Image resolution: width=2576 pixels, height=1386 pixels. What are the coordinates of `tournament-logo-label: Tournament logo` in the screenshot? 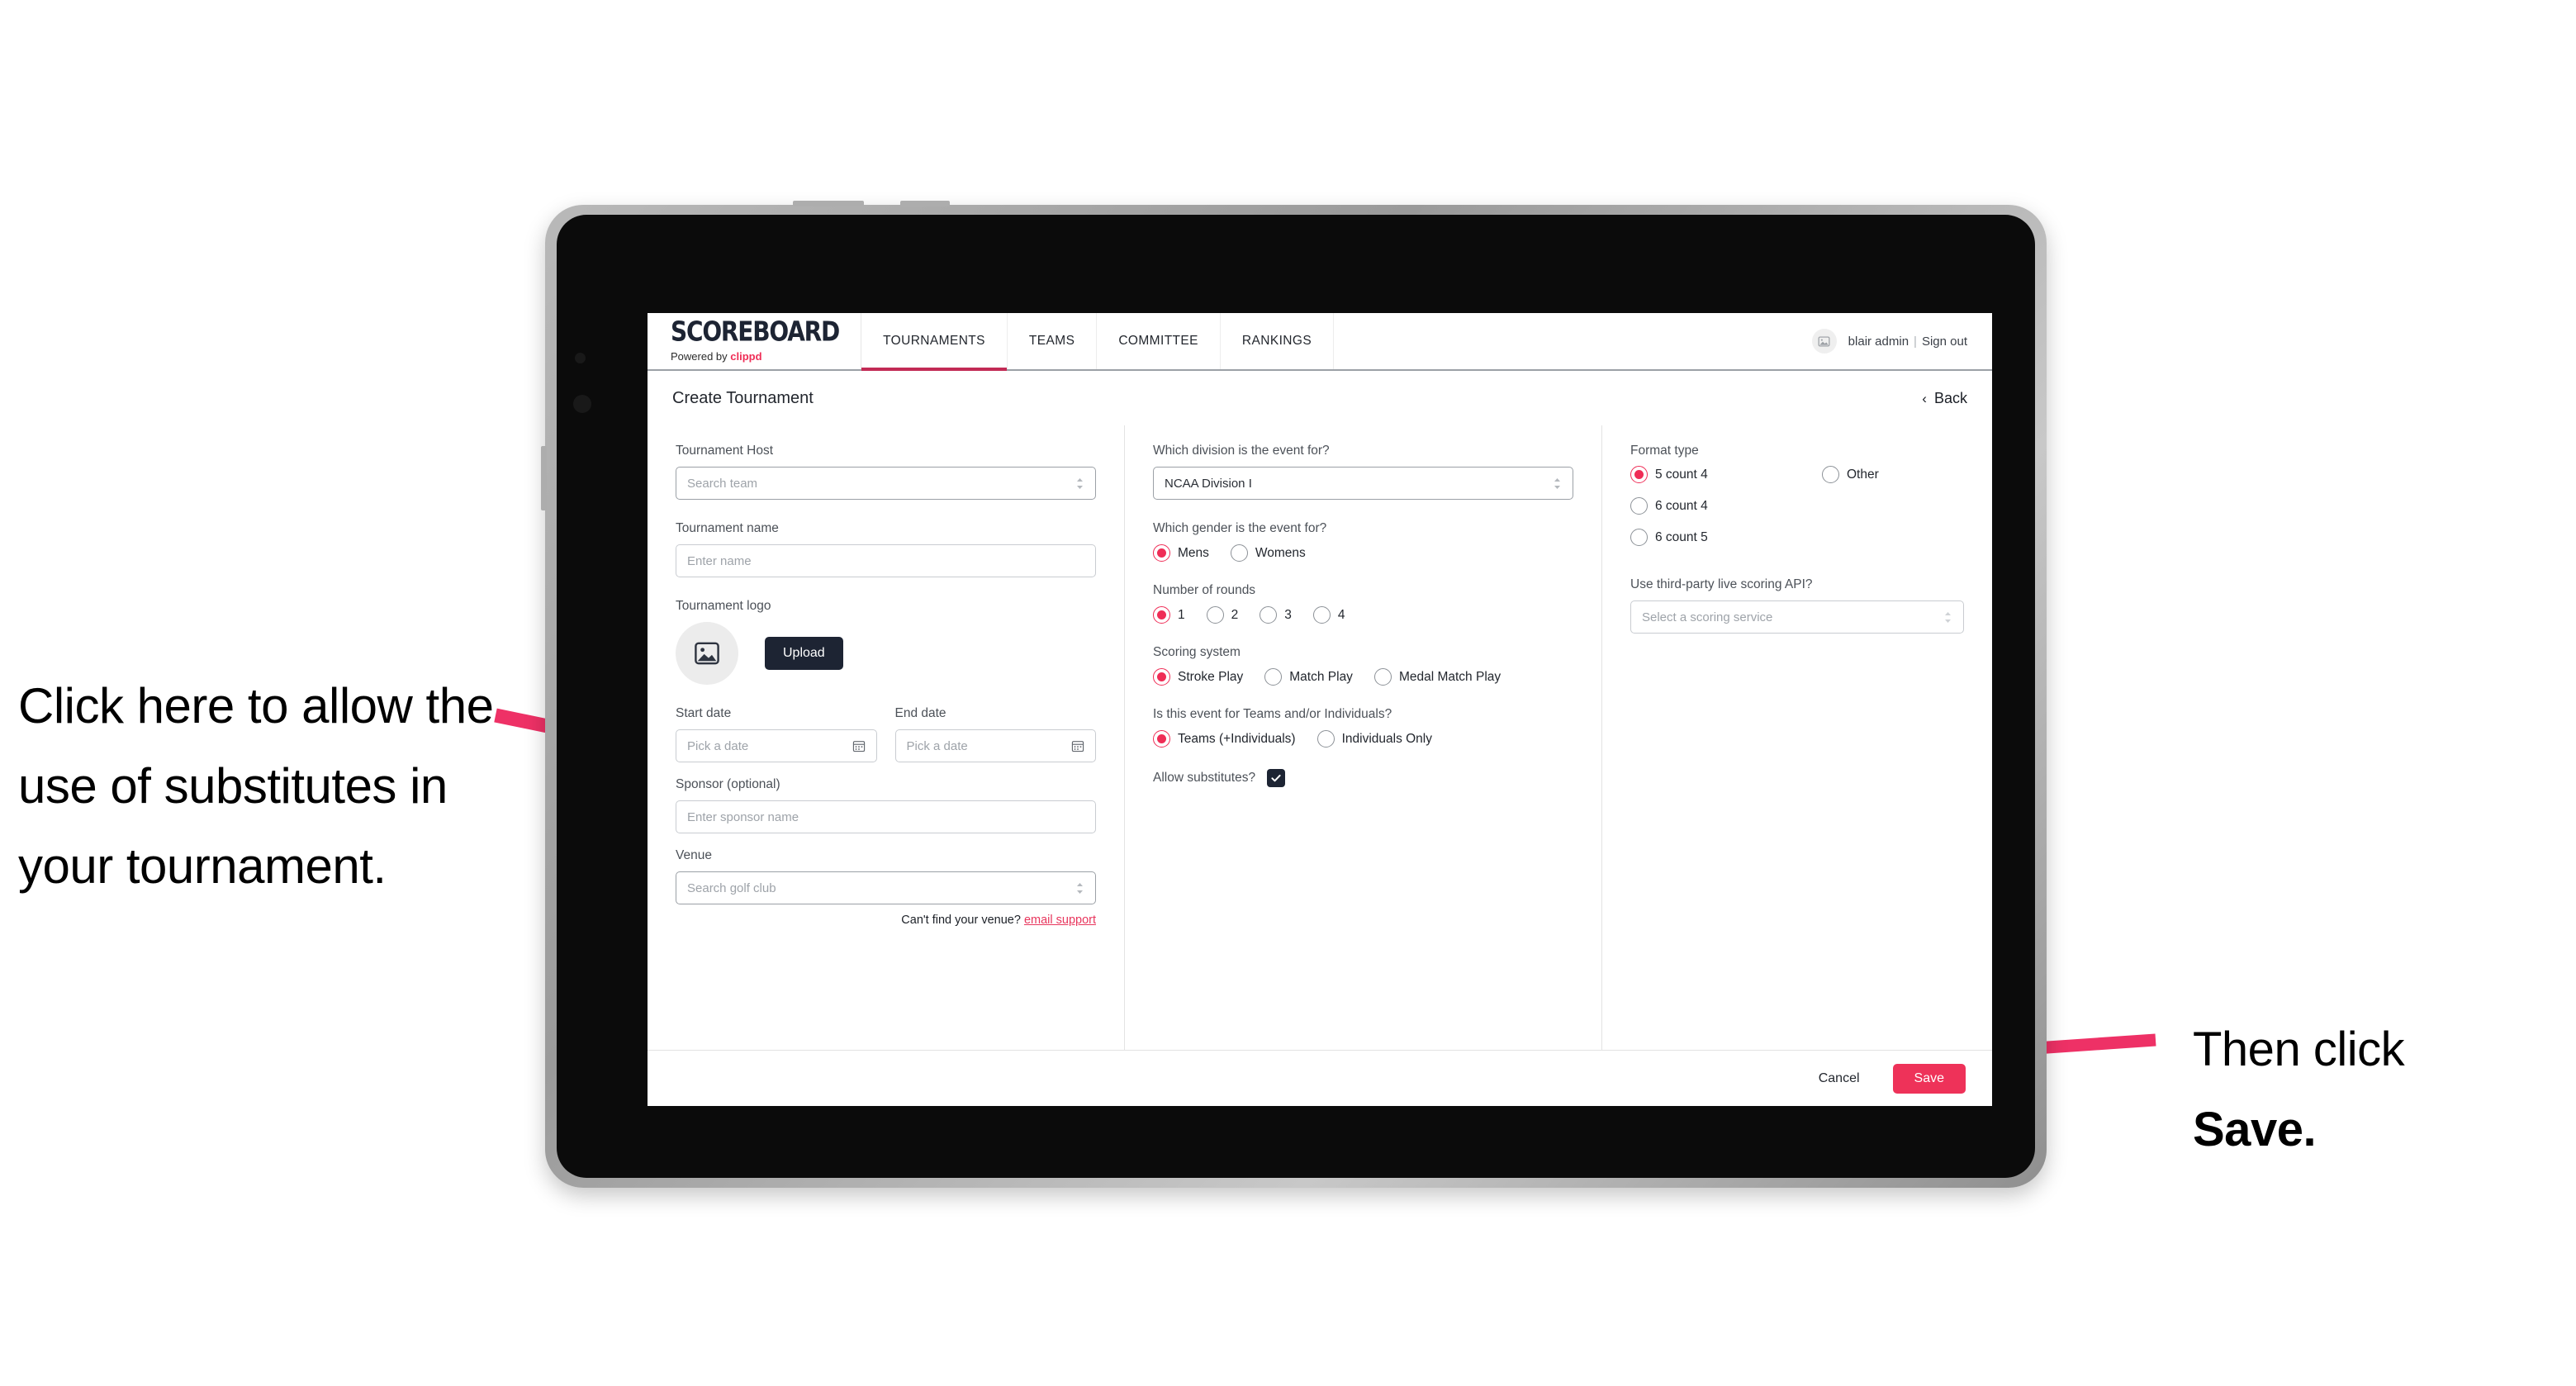 It's located at (723, 606).